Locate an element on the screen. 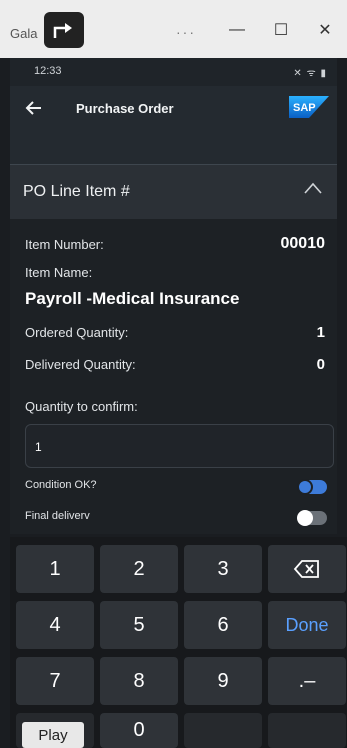 The image size is (347, 748). key-5: 5 is located at coordinates (139, 625).